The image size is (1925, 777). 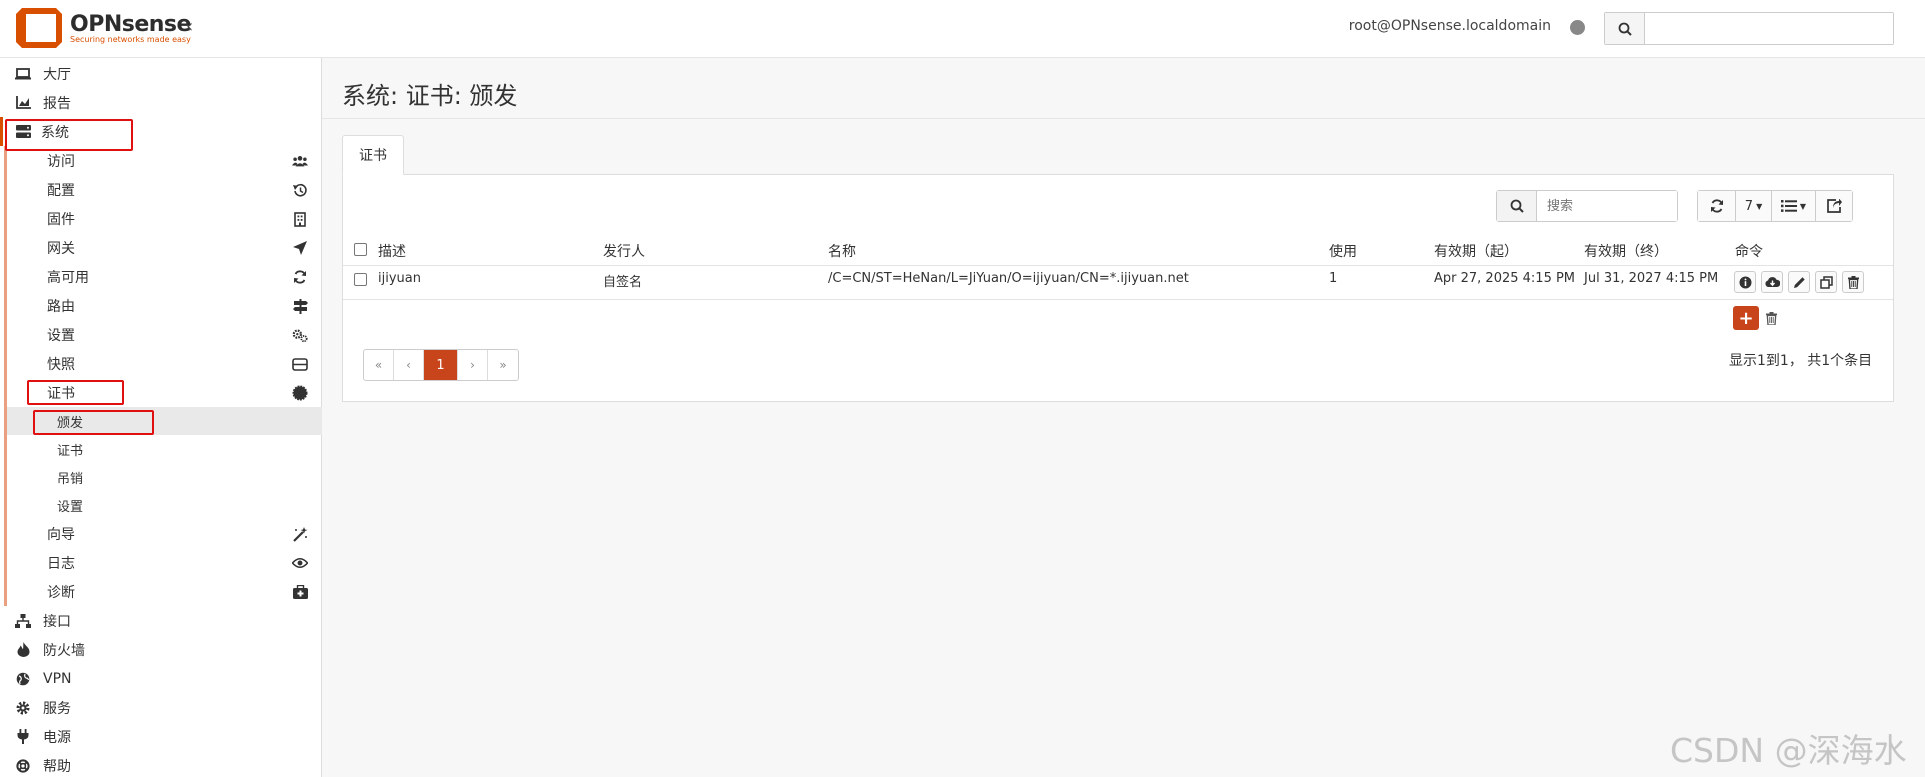 I want to click on cell-description: ijiyuan, so click(x=399, y=278).